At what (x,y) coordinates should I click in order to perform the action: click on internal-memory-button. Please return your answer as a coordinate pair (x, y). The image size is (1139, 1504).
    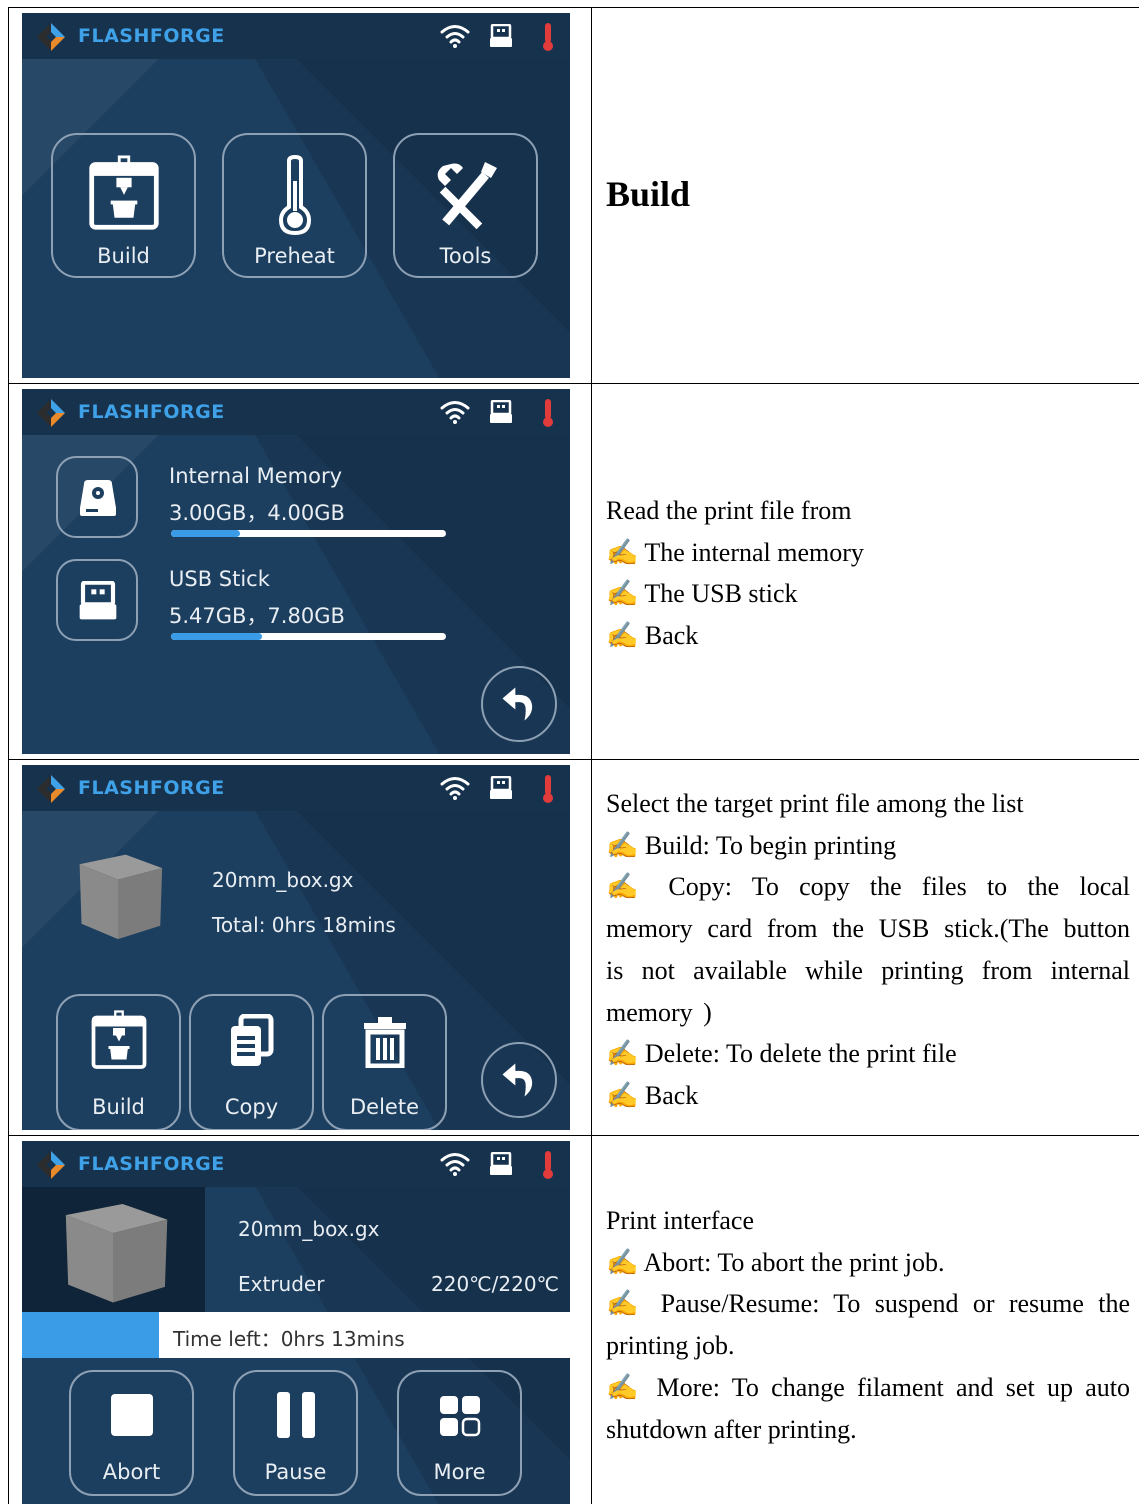
    Looking at the image, I should click on (97, 497).